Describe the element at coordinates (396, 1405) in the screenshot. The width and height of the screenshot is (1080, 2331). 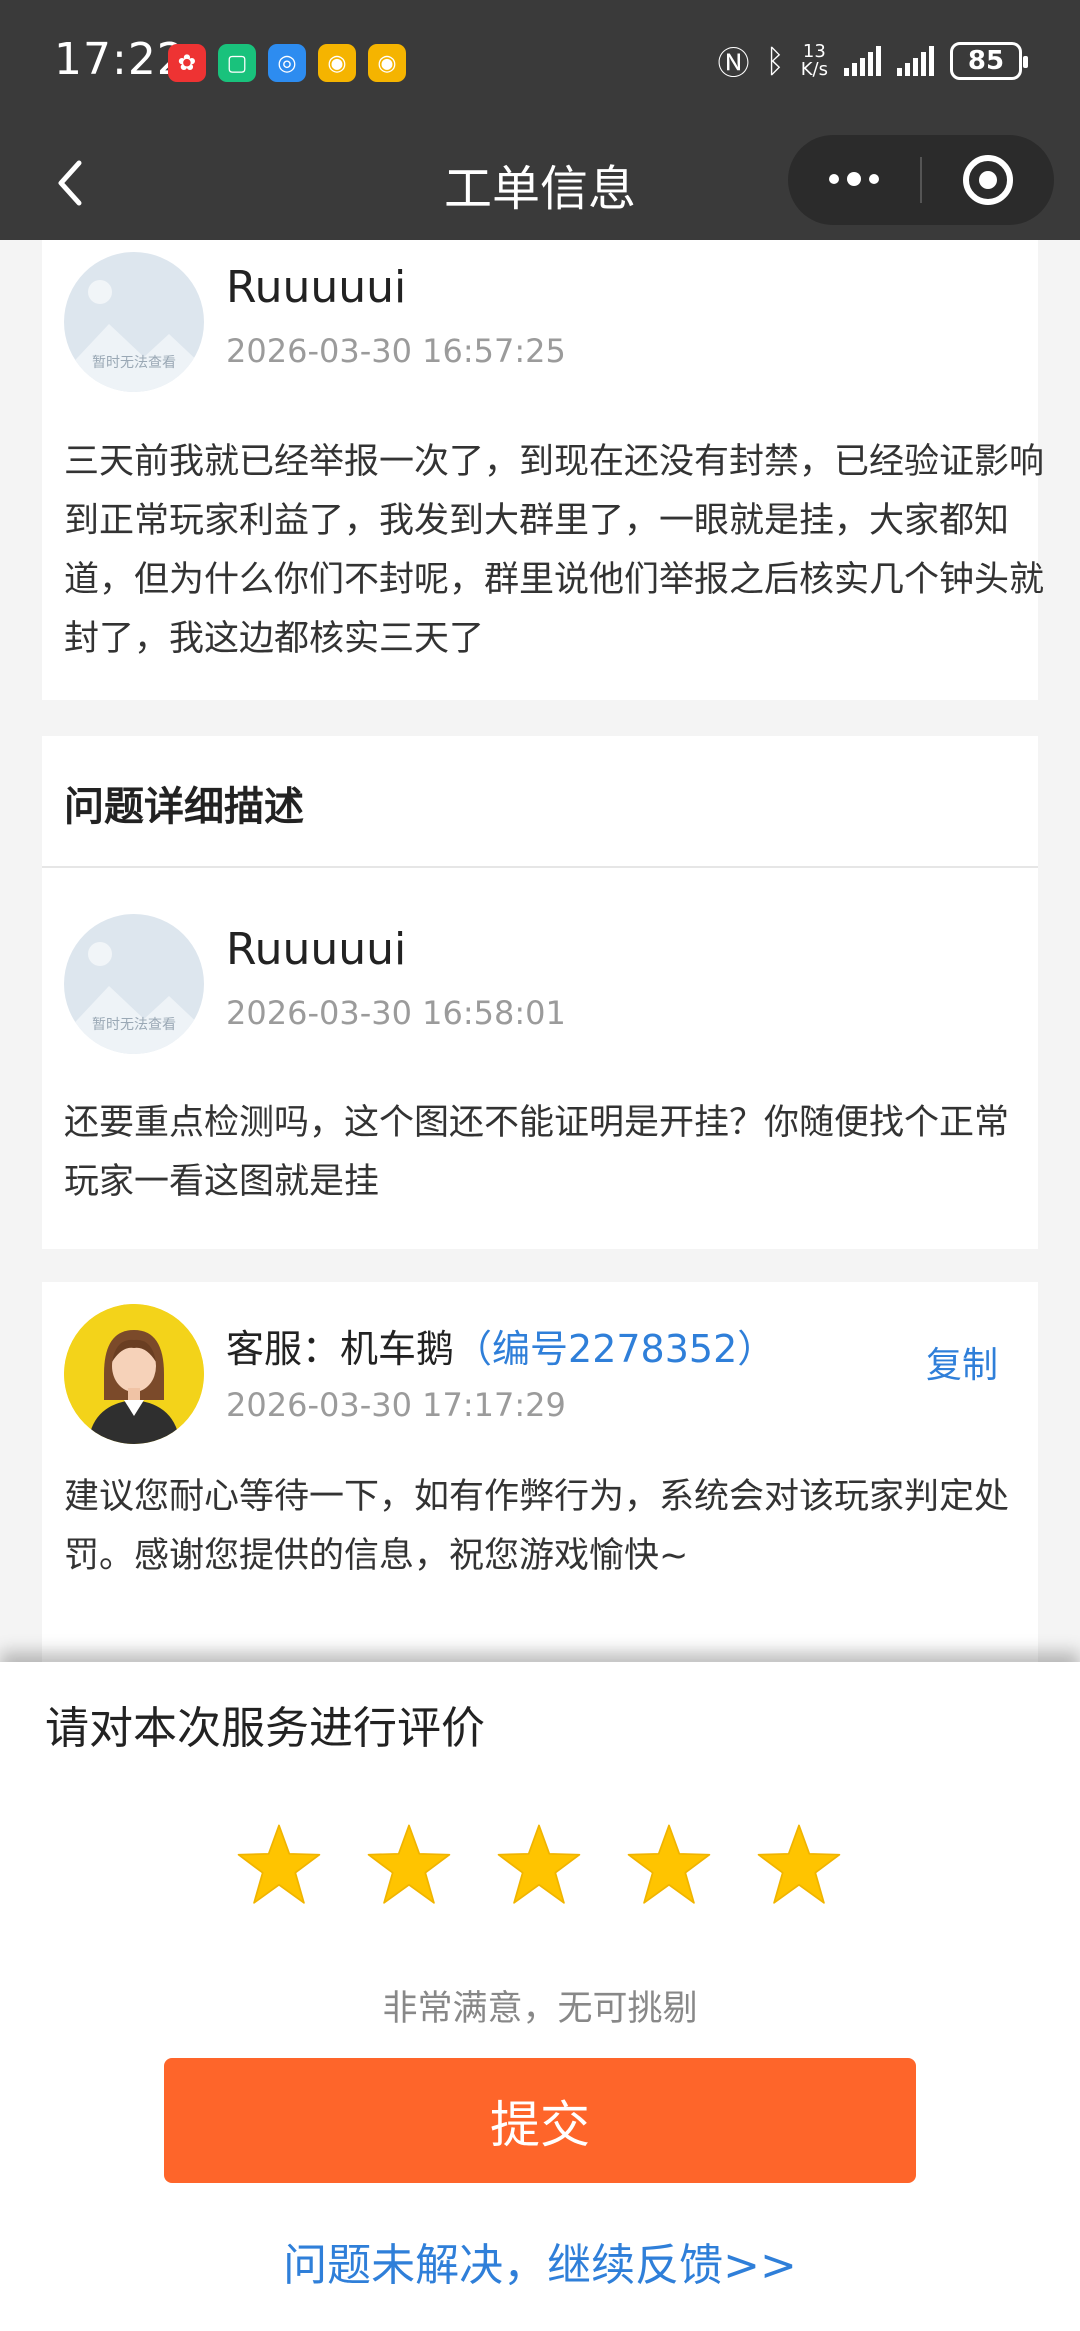
I see `message-time: 2026-03-30 17:17:29` at that location.